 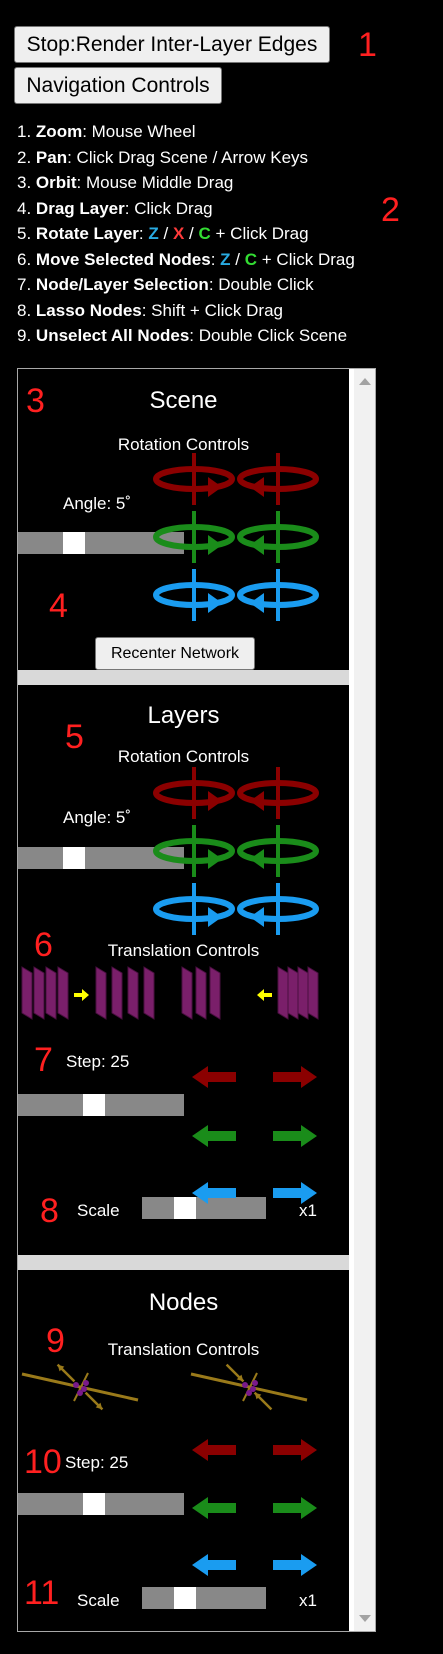 What do you see at coordinates (365, 381) in the screenshot?
I see `scroll-up-arrow-icon` at bounding box center [365, 381].